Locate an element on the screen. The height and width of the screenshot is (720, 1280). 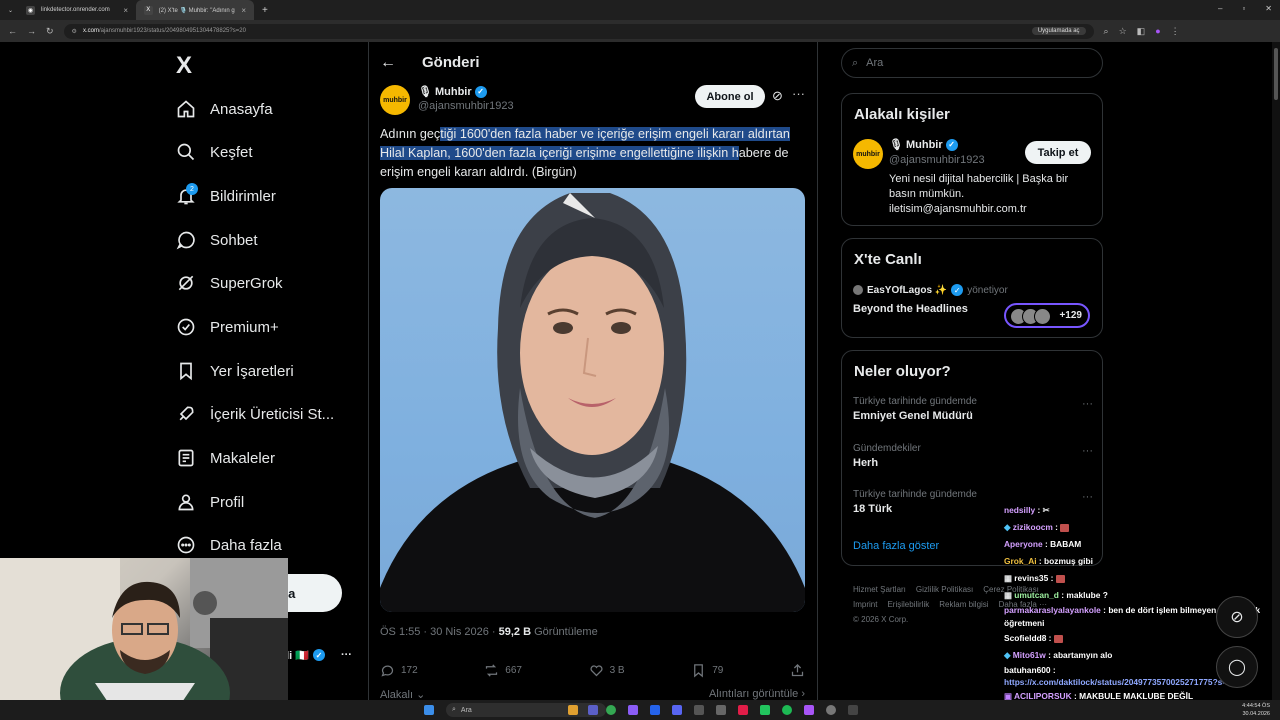
nav-item-supergrok: SuperGrok is located at coordinates (229, 283).